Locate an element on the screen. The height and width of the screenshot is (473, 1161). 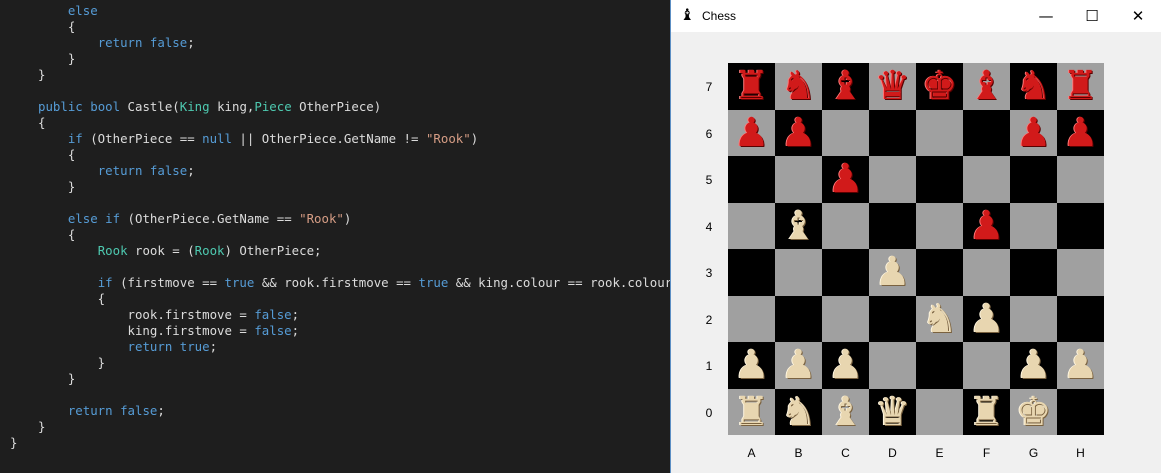
square-e2: ♞ is located at coordinates (939, 318).